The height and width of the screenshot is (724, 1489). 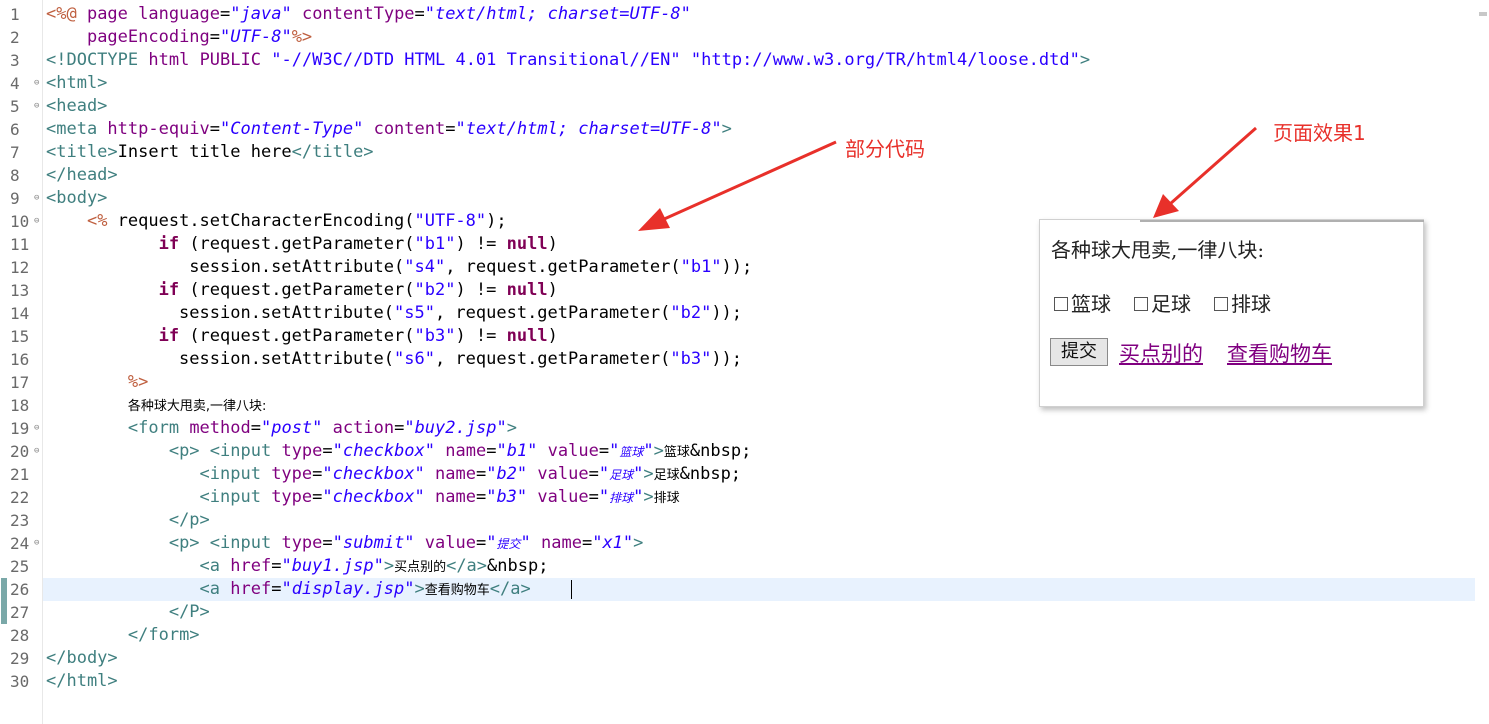 I want to click on annotation-arrows, so click(x=947, y=178).